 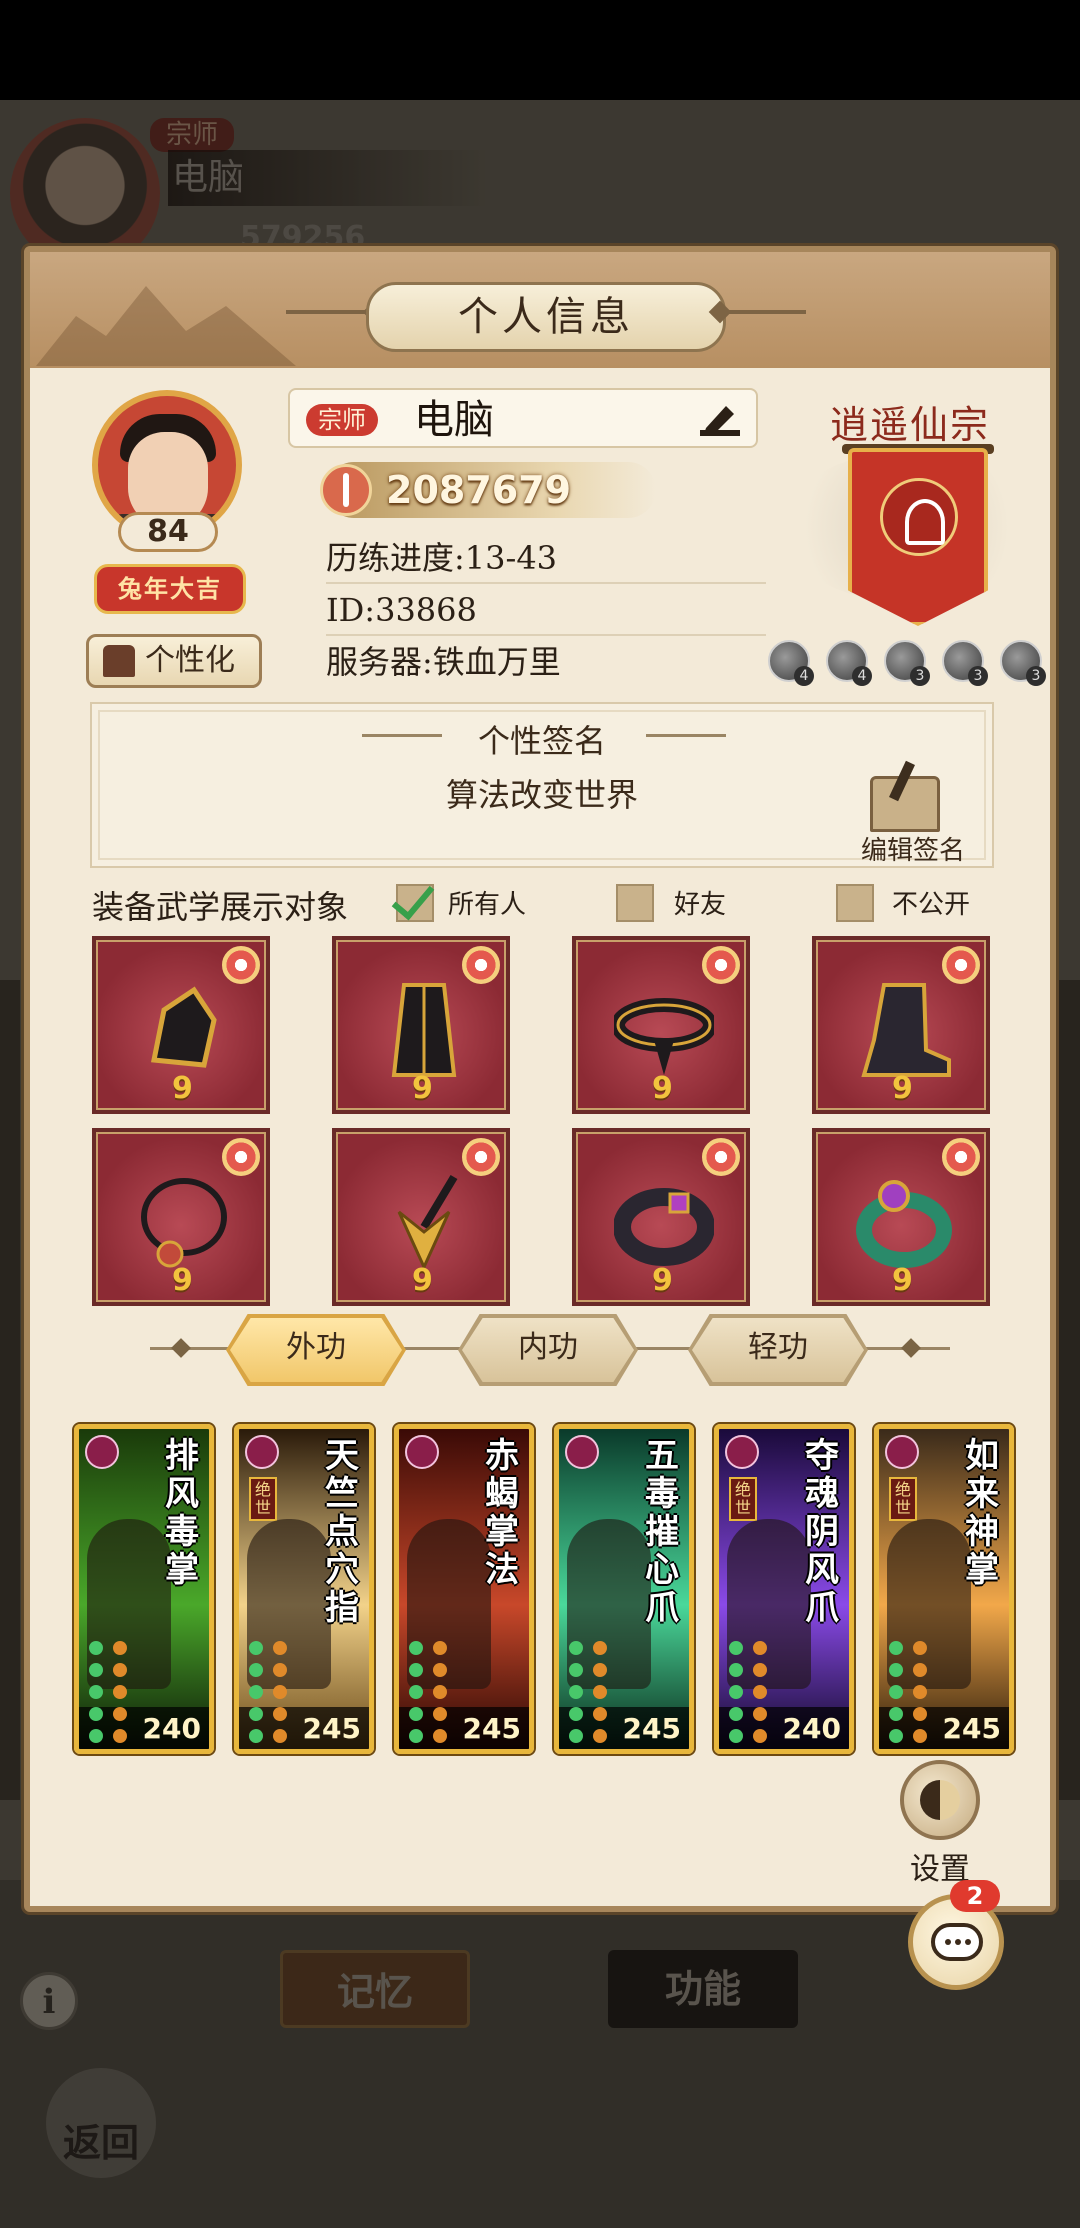 I want to click on skill-card-1: 排风毒掌 240, so click(x=144, y=1589).